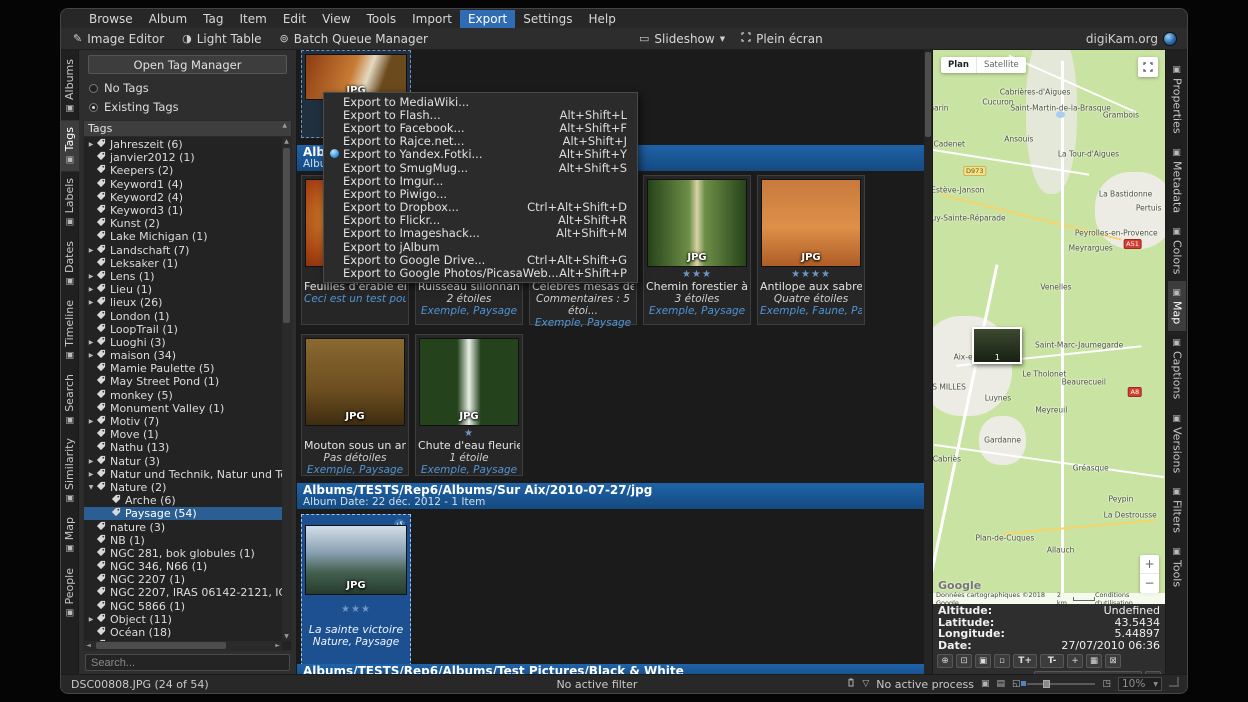  What do you see at coordinates (183, 355) in the screenshot?
I see `tag-tree-item: ▶ maison (34)` at bounding box center [183, 355].